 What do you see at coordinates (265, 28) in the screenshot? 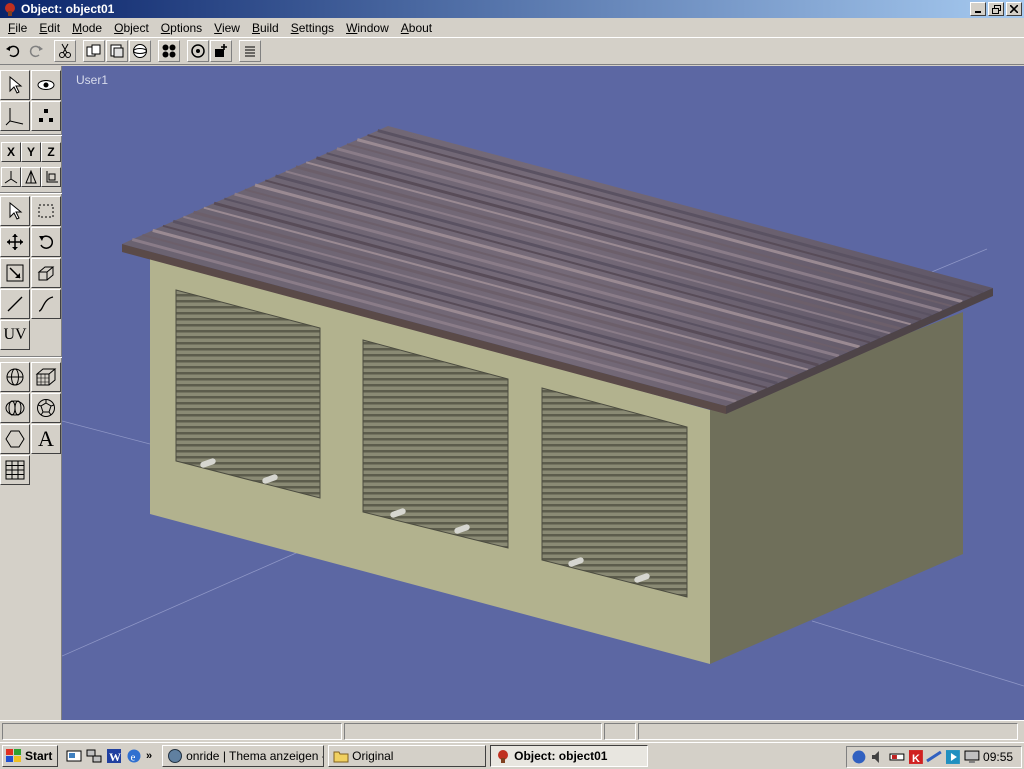
I see `menu-build: Build` at bounding box center [265, 28].